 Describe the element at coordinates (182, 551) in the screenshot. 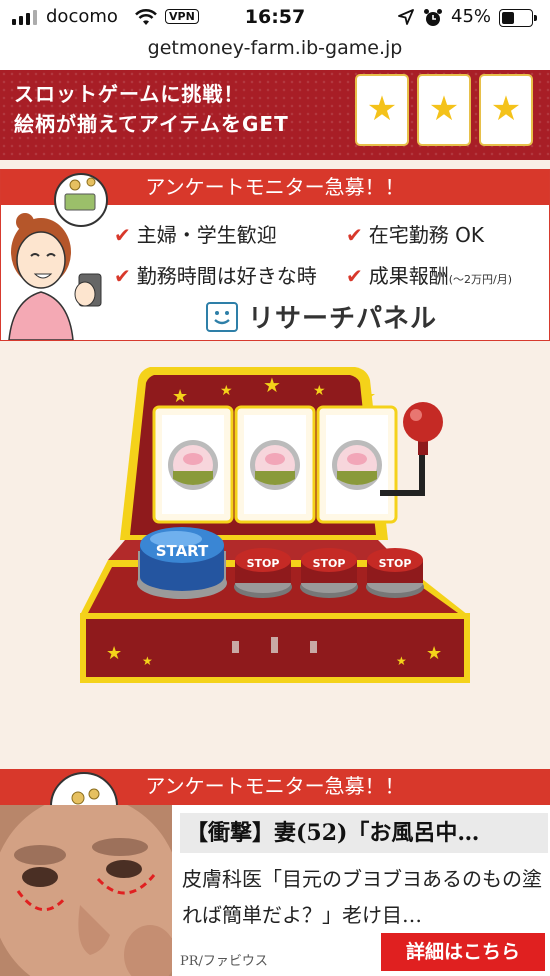

I see `start-label: START` at that location.